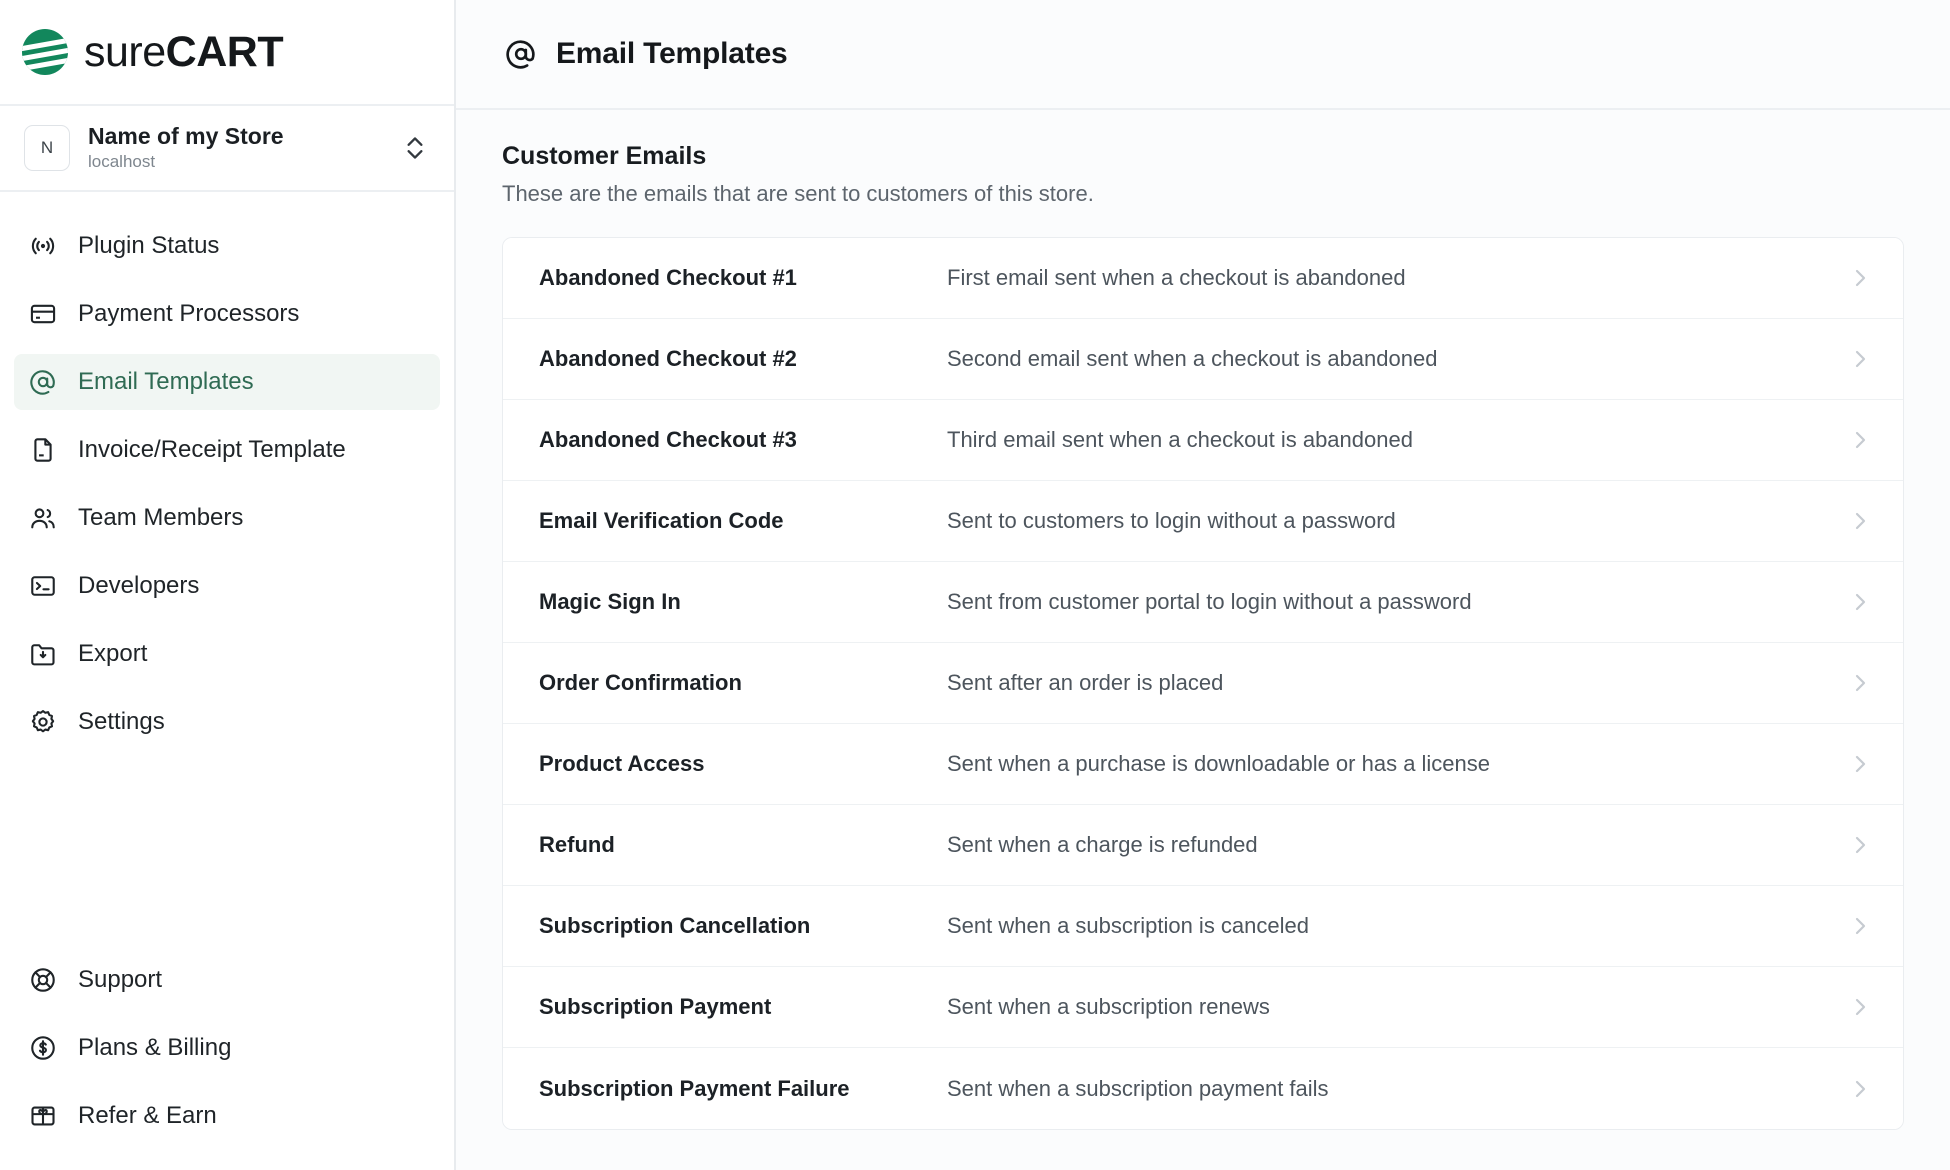 The image size is (1950, 1170). Describe the element at coordinates (43, 450) in the screenshot. I see `document-icon` at that location.